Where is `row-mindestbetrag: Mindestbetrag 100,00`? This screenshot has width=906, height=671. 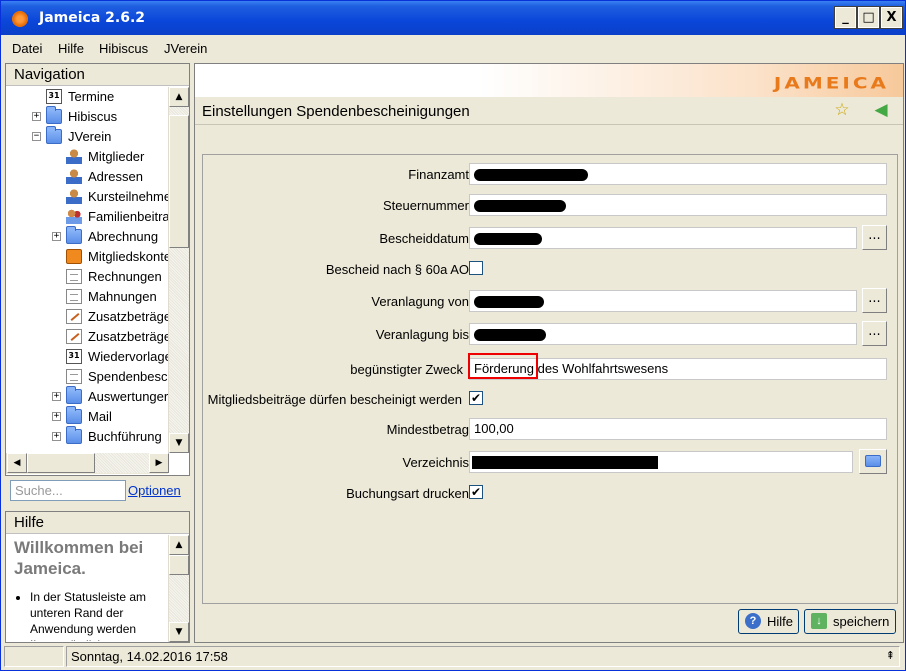 row-mindestbetrag: Mindestbetrag 100,00 is located at coordinates (551, 429).